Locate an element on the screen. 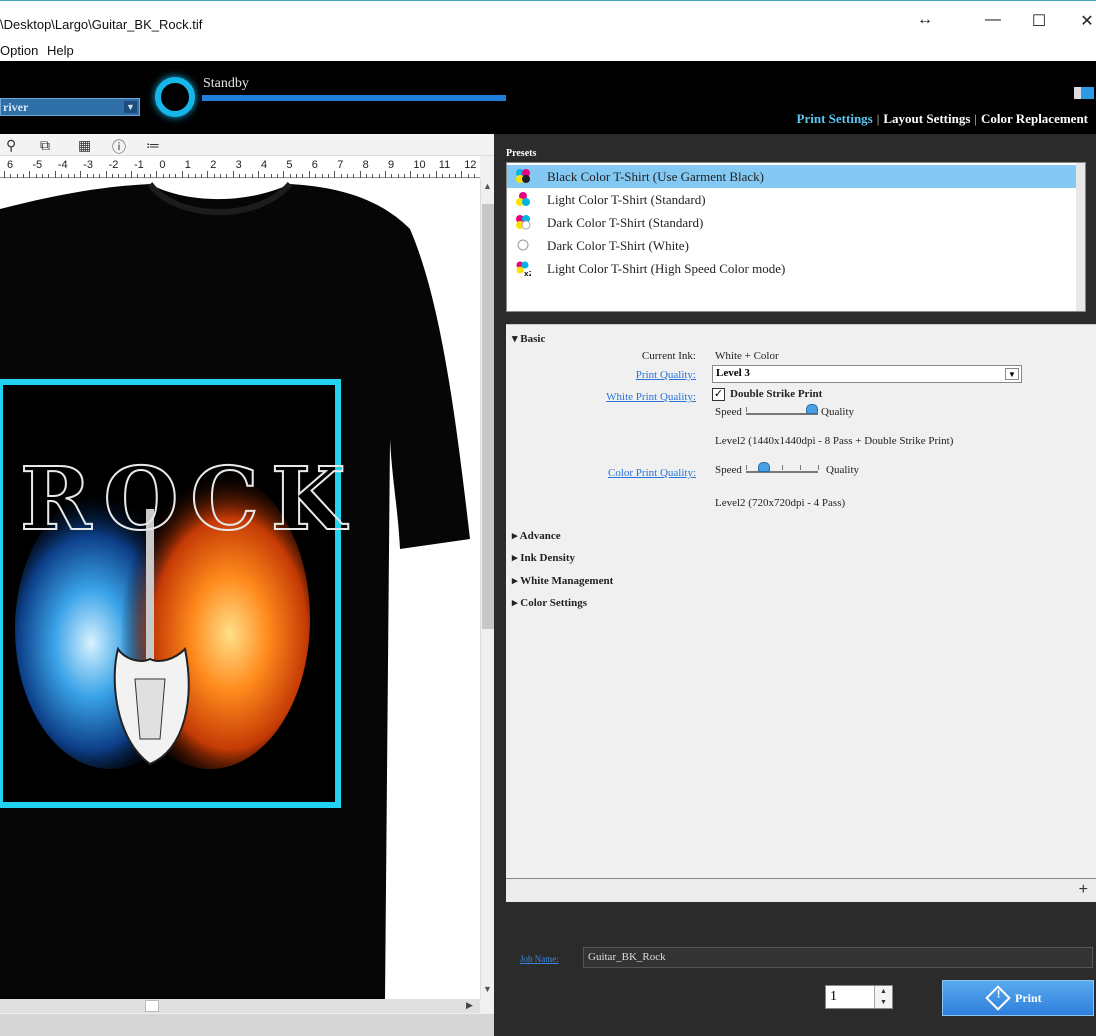  job-name-input: Guitar_BK_Rock is located at coordinates (838, 957).